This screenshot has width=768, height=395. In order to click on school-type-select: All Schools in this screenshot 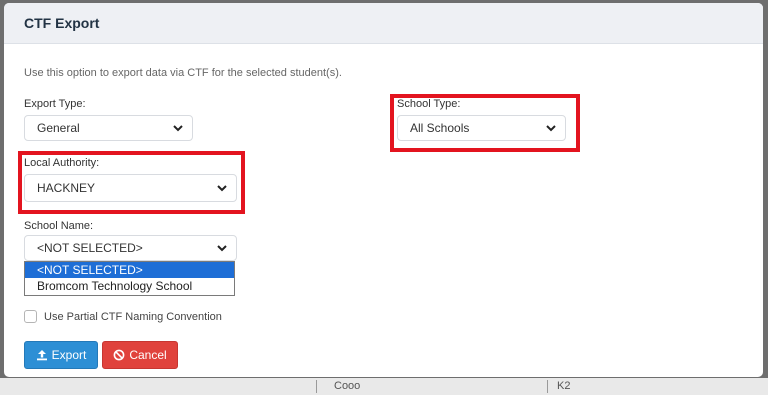, I will do `click(481, 128)`.